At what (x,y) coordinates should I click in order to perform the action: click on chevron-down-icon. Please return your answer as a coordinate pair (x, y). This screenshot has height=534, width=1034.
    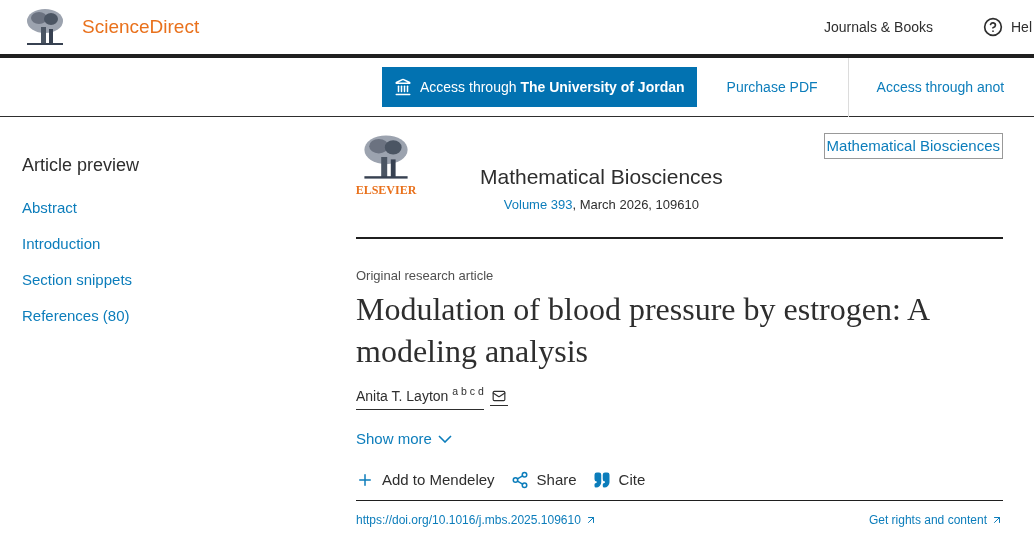
    Looking at the image, I should click on (444, 438).